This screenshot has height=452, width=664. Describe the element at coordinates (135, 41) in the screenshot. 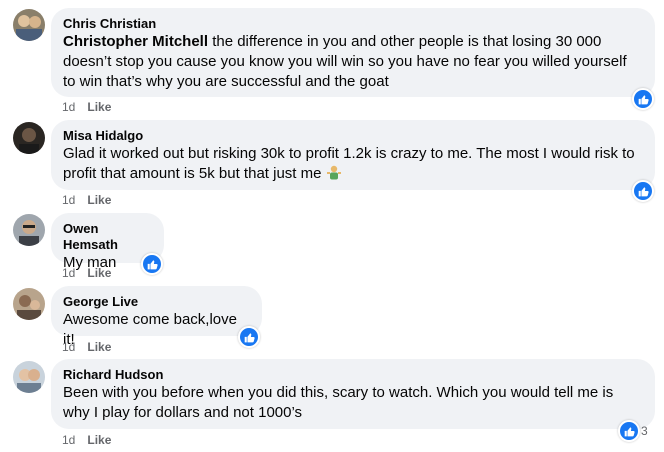

I see `mention-link: Christopher Mitchell` at that location.